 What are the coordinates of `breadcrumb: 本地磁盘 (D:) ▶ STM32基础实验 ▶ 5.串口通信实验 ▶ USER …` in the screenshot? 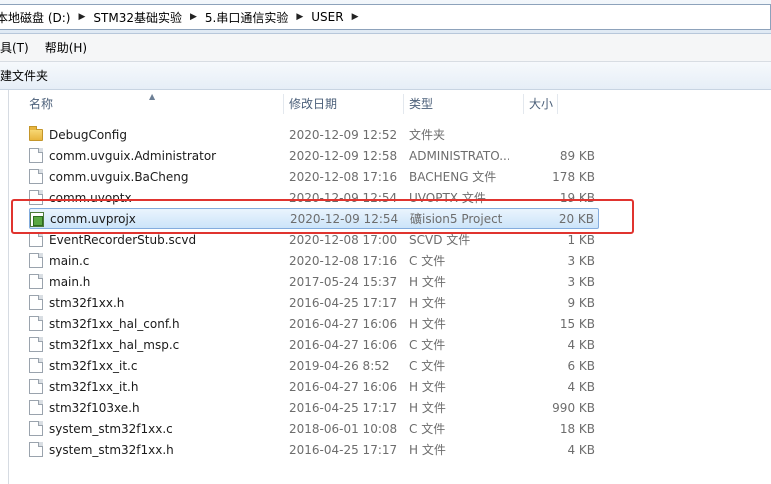 It's located at (385, 17).